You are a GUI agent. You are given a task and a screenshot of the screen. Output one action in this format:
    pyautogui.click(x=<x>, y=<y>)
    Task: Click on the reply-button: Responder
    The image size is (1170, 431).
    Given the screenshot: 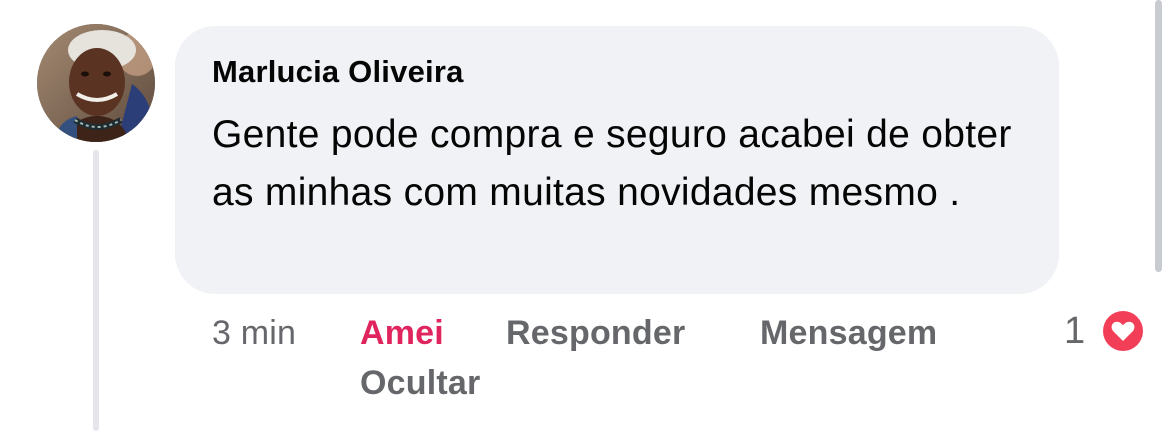 What is the action you would take?
    pyautogui.click(x=595, y=333)
    